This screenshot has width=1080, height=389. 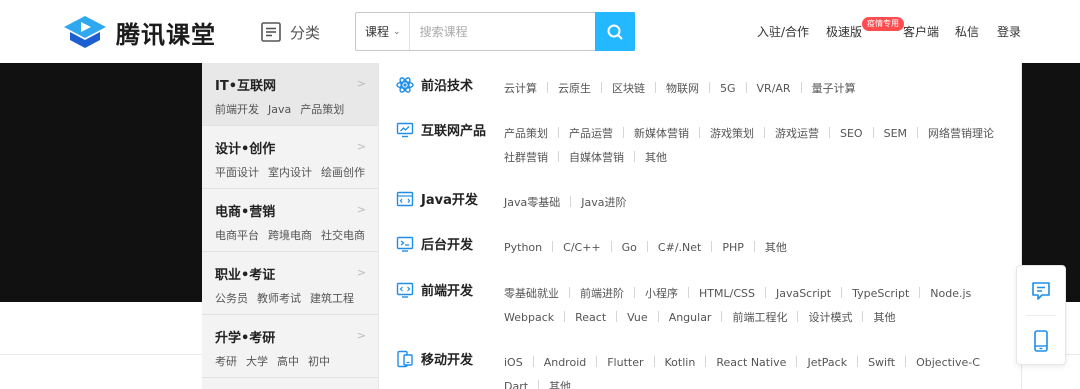 What do you see at coordinates (447, 243) in the screenshot?
I see `subcategory-title: 后台开发` at bounding box center [447, 243].